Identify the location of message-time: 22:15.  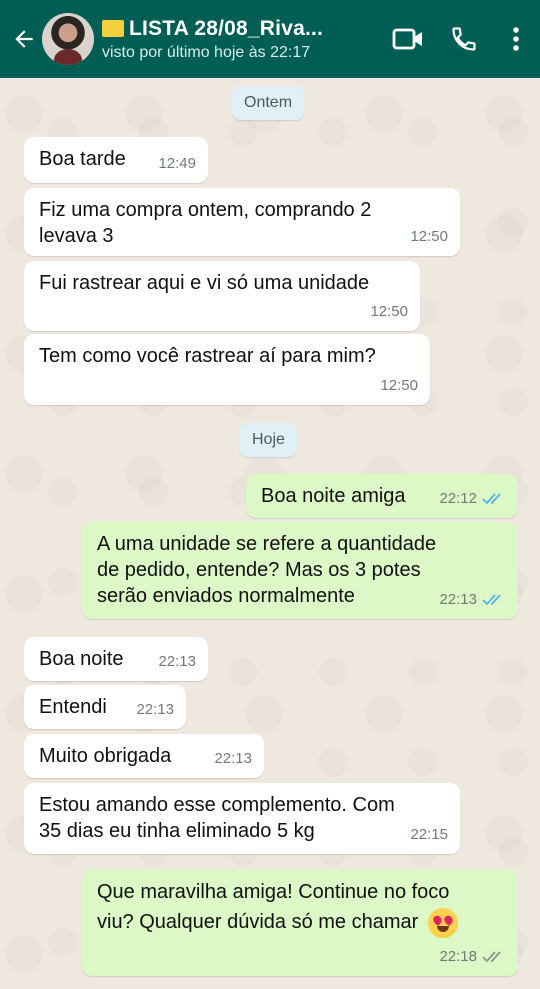
(429, 834).